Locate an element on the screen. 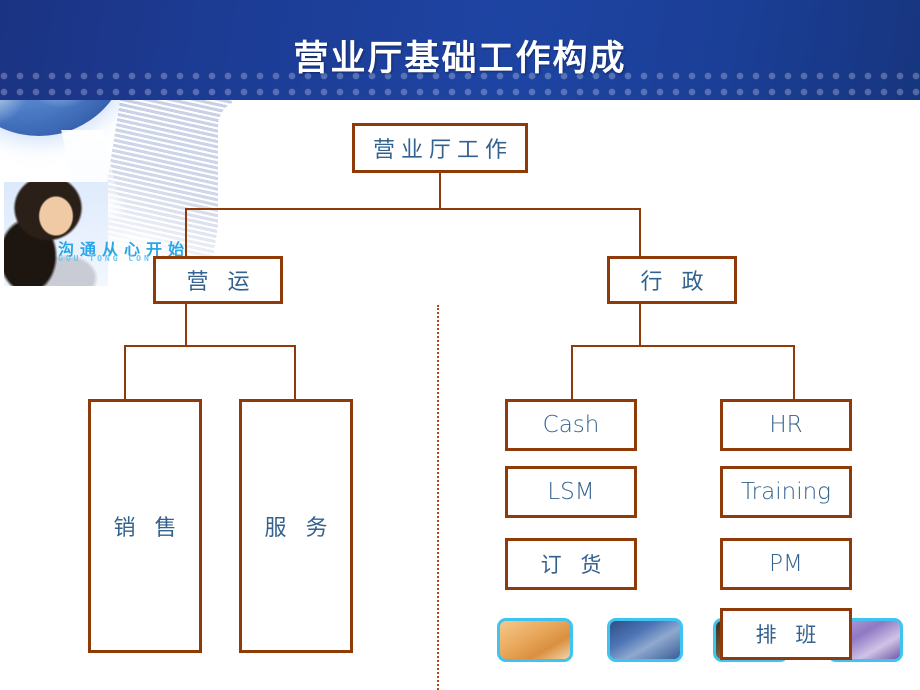 The width and height of the screenshot is (920, 690). connector-to-cash is located at coordinates (572, 372).